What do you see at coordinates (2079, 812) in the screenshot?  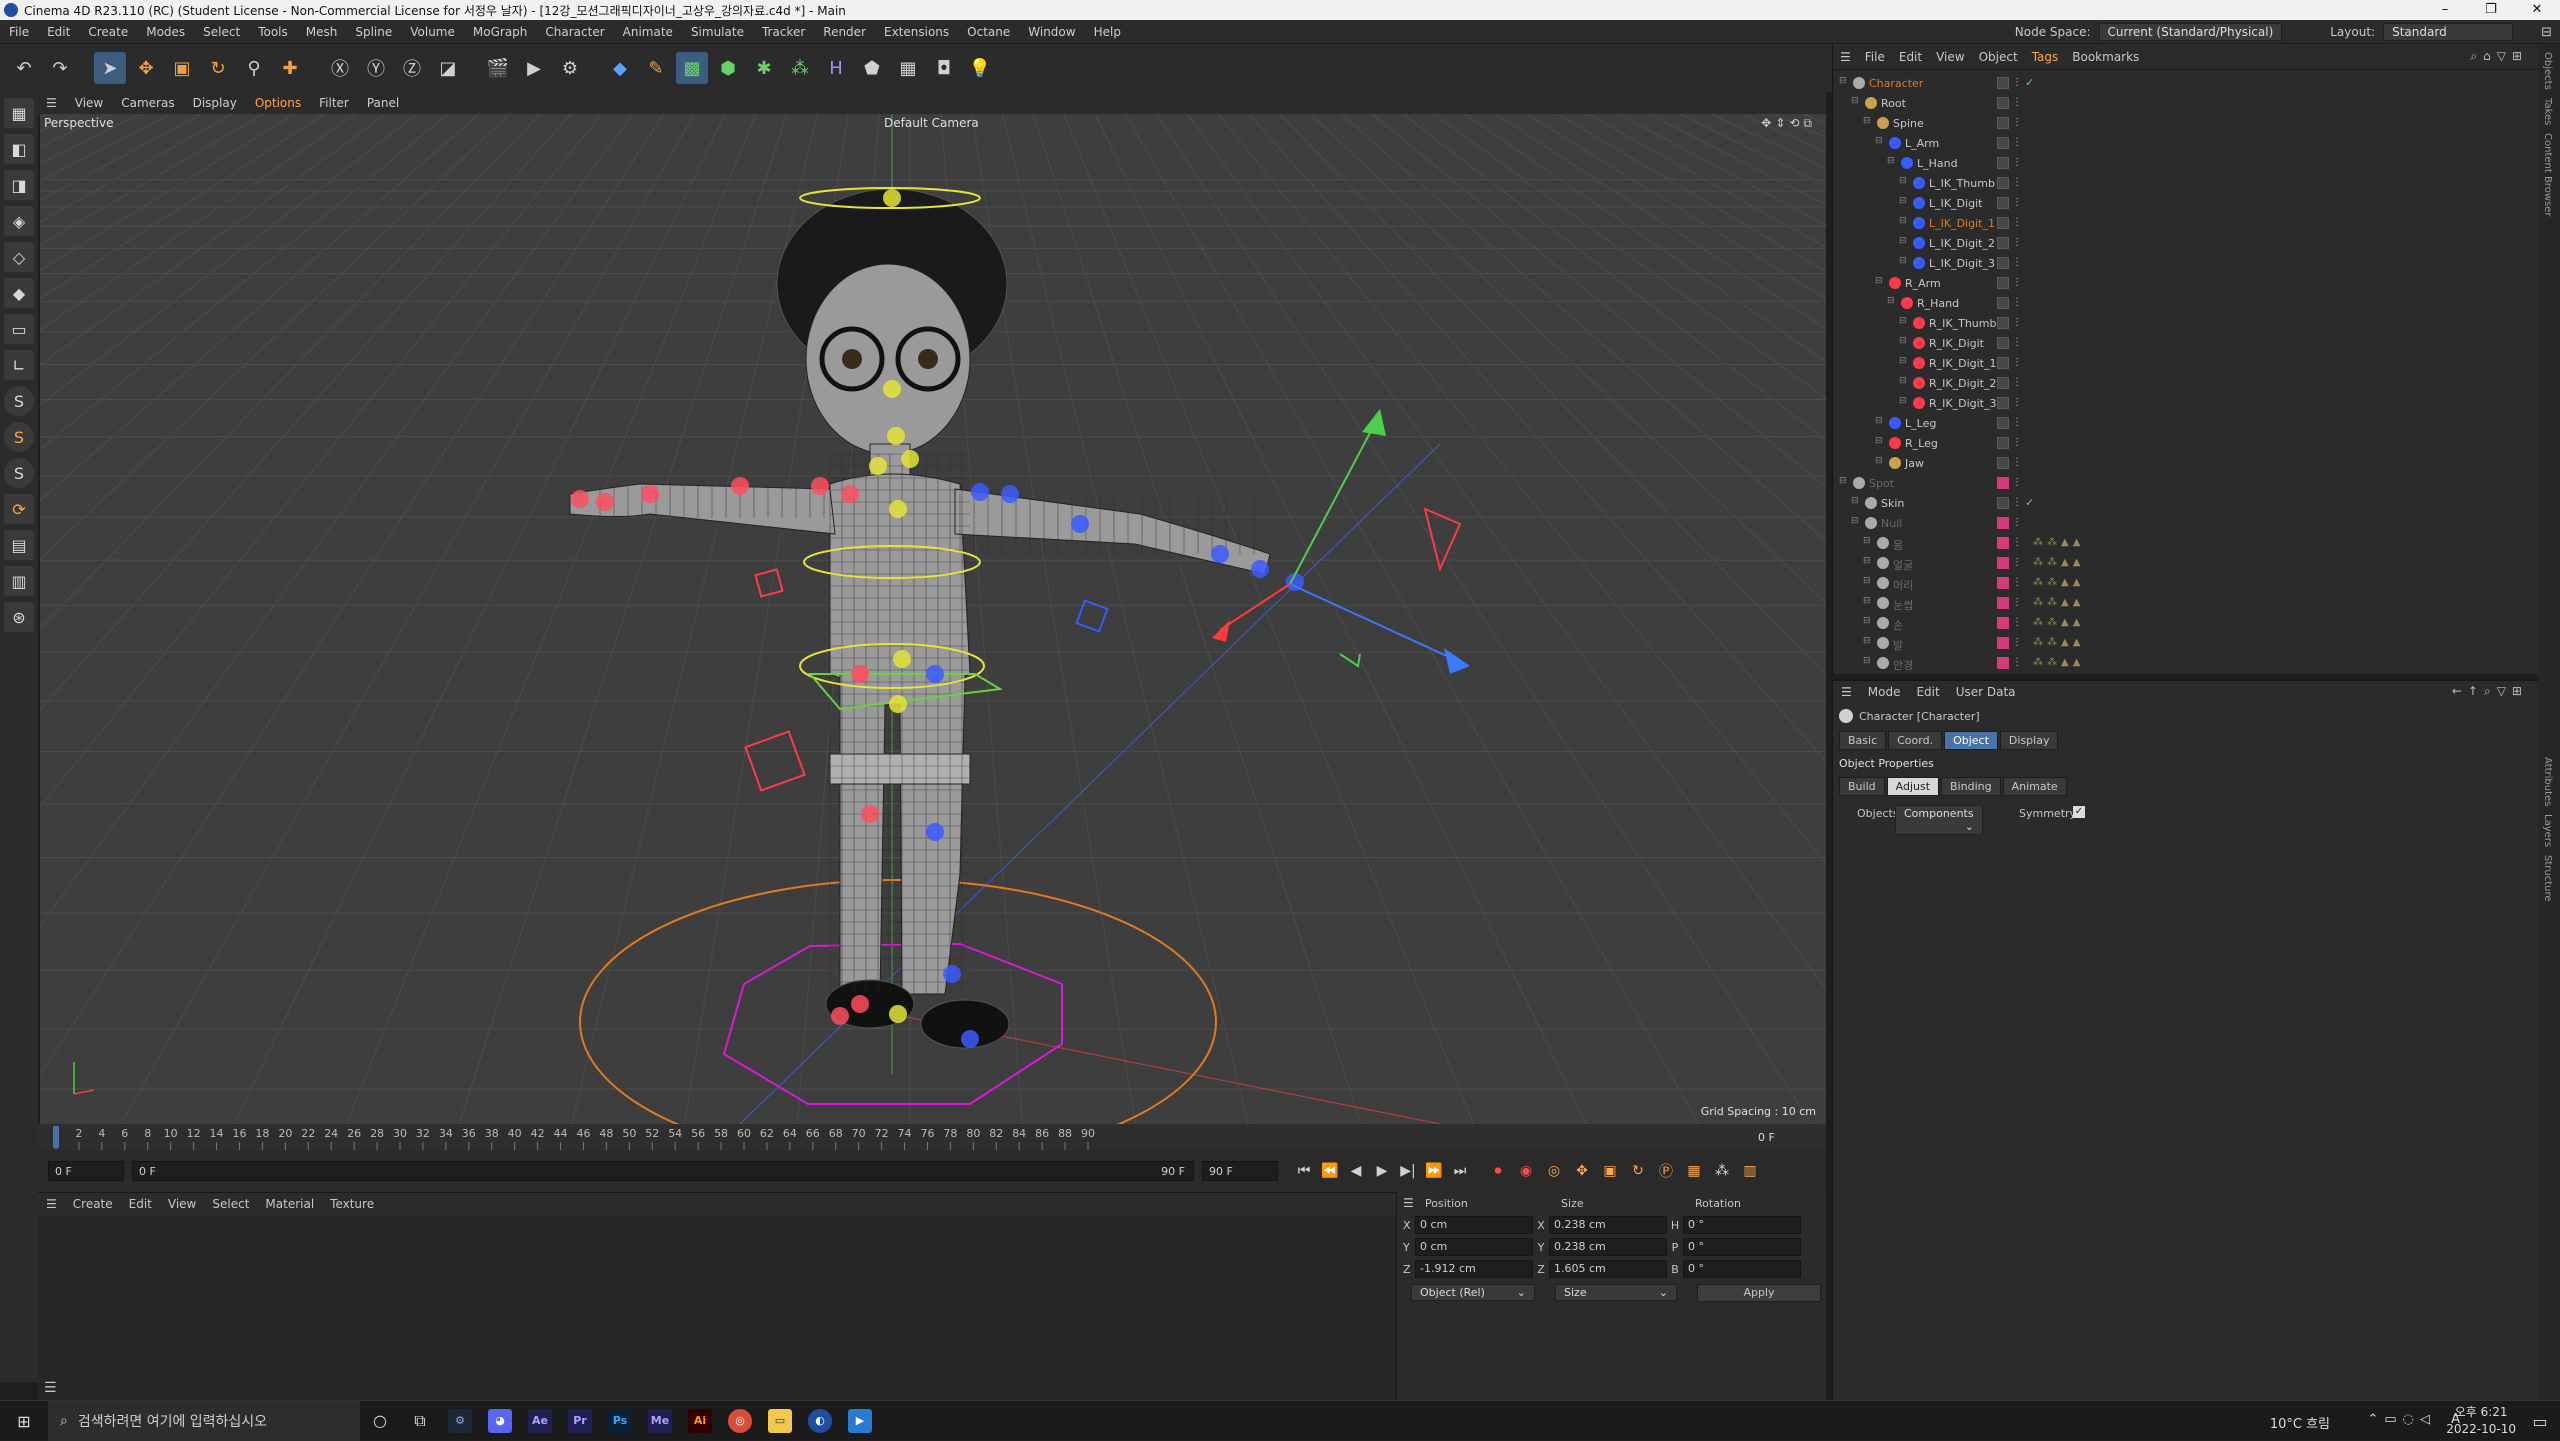 I see `symmetry-checkbox: ✓` at bounding box center [2079, 812].